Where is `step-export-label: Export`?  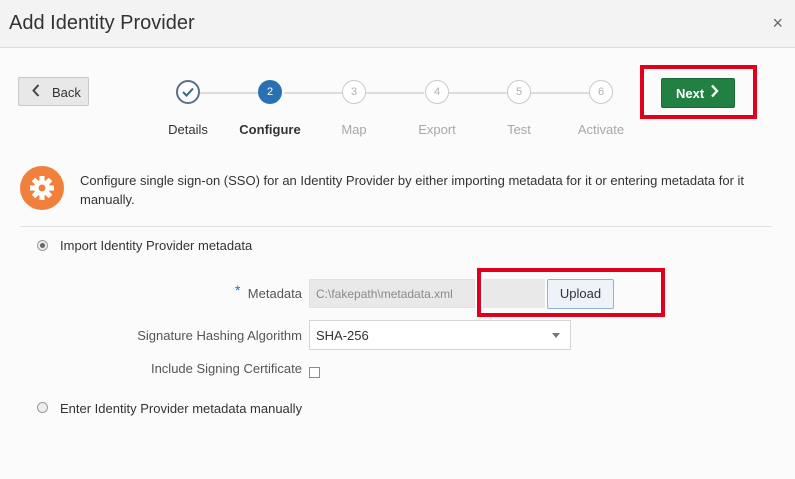 step-export-label: Export is located at coordinates (437, 129).